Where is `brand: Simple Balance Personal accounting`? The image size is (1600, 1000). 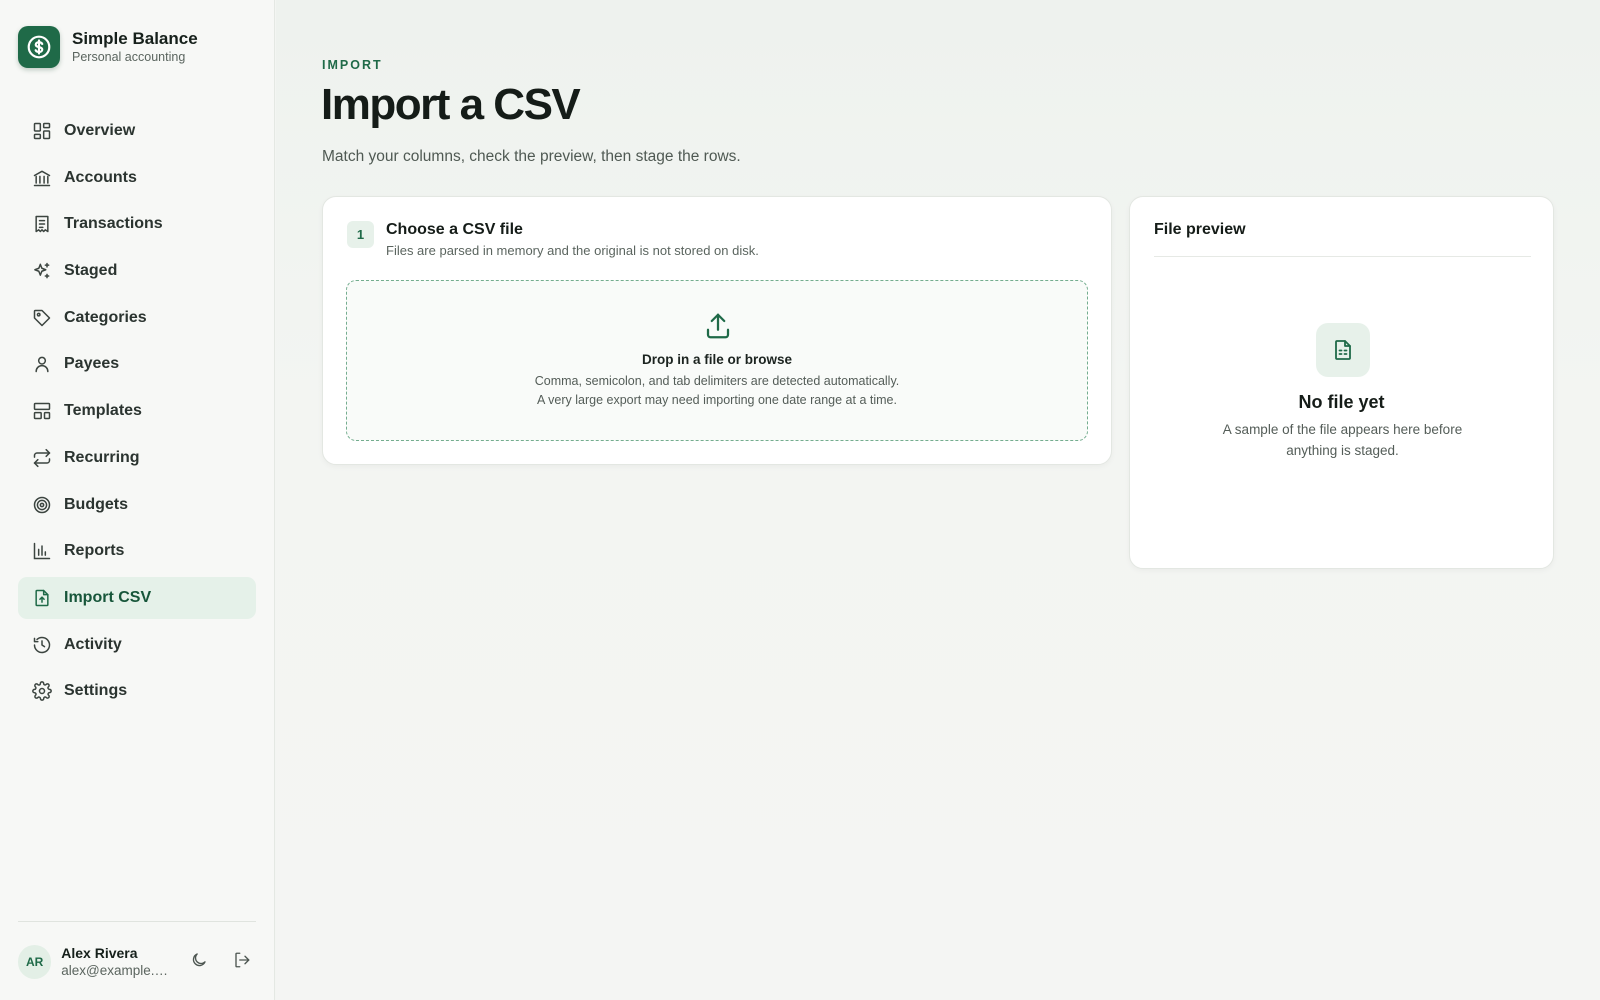
brand: Simple Balance Personal accounting is located at coordinates (108, 47).